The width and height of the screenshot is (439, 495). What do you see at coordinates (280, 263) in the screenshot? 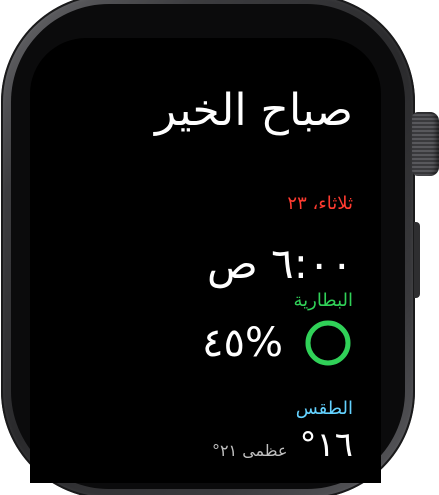
I see `time-display: ٦:٠٠ ص` at bounding box center [280, 263].